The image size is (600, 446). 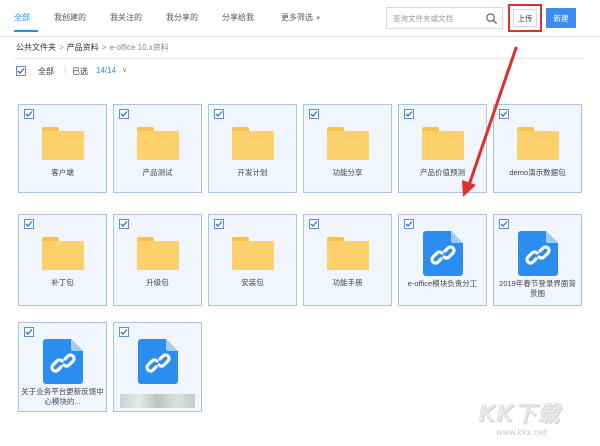 What do you see at coordinates (157, 282) in the screenshot?
I see `item-name: 升级包` at bounding box center [157, 282].